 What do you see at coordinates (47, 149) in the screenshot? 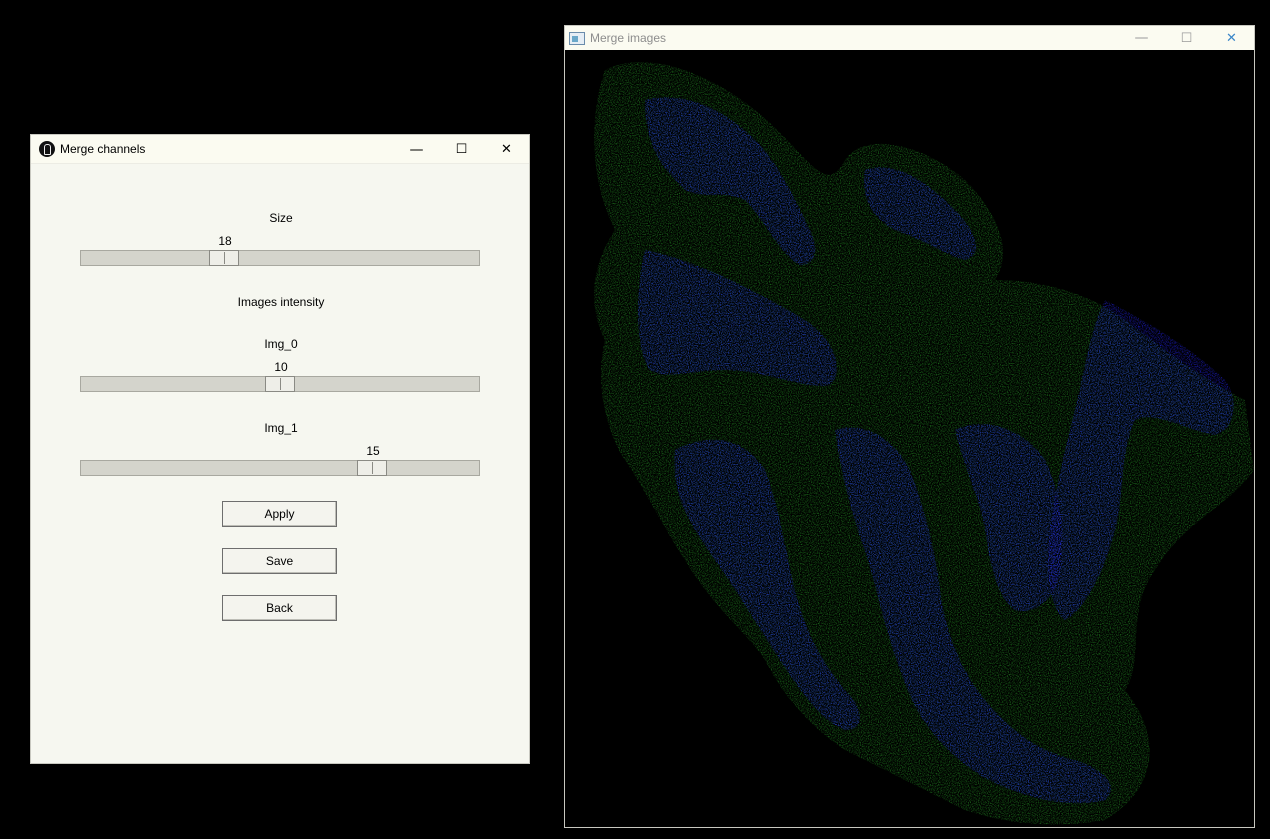
I see `app-icon` at bounding box center [47, 149].